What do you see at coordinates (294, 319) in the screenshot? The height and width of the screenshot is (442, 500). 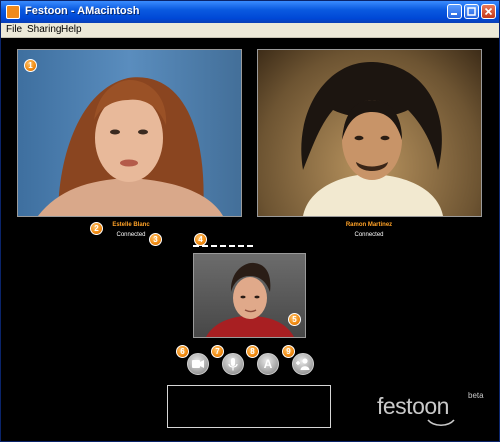 I see `callout-5: 5` at bounding box center [294, 319].